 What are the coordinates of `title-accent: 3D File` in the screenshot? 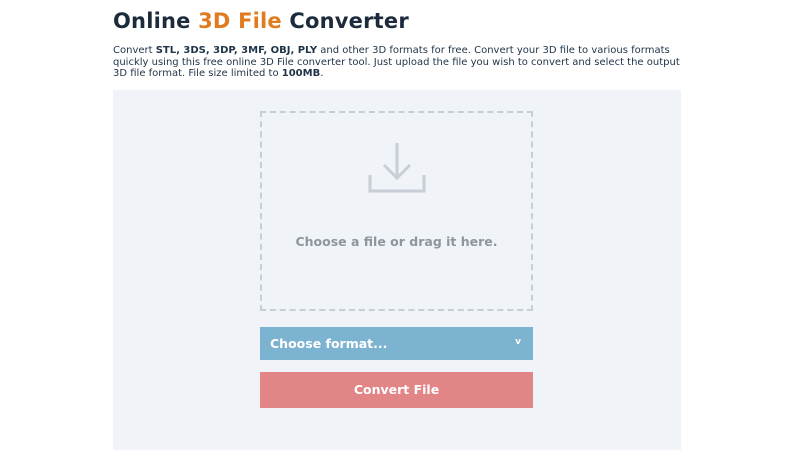 It's located at (240, 21).